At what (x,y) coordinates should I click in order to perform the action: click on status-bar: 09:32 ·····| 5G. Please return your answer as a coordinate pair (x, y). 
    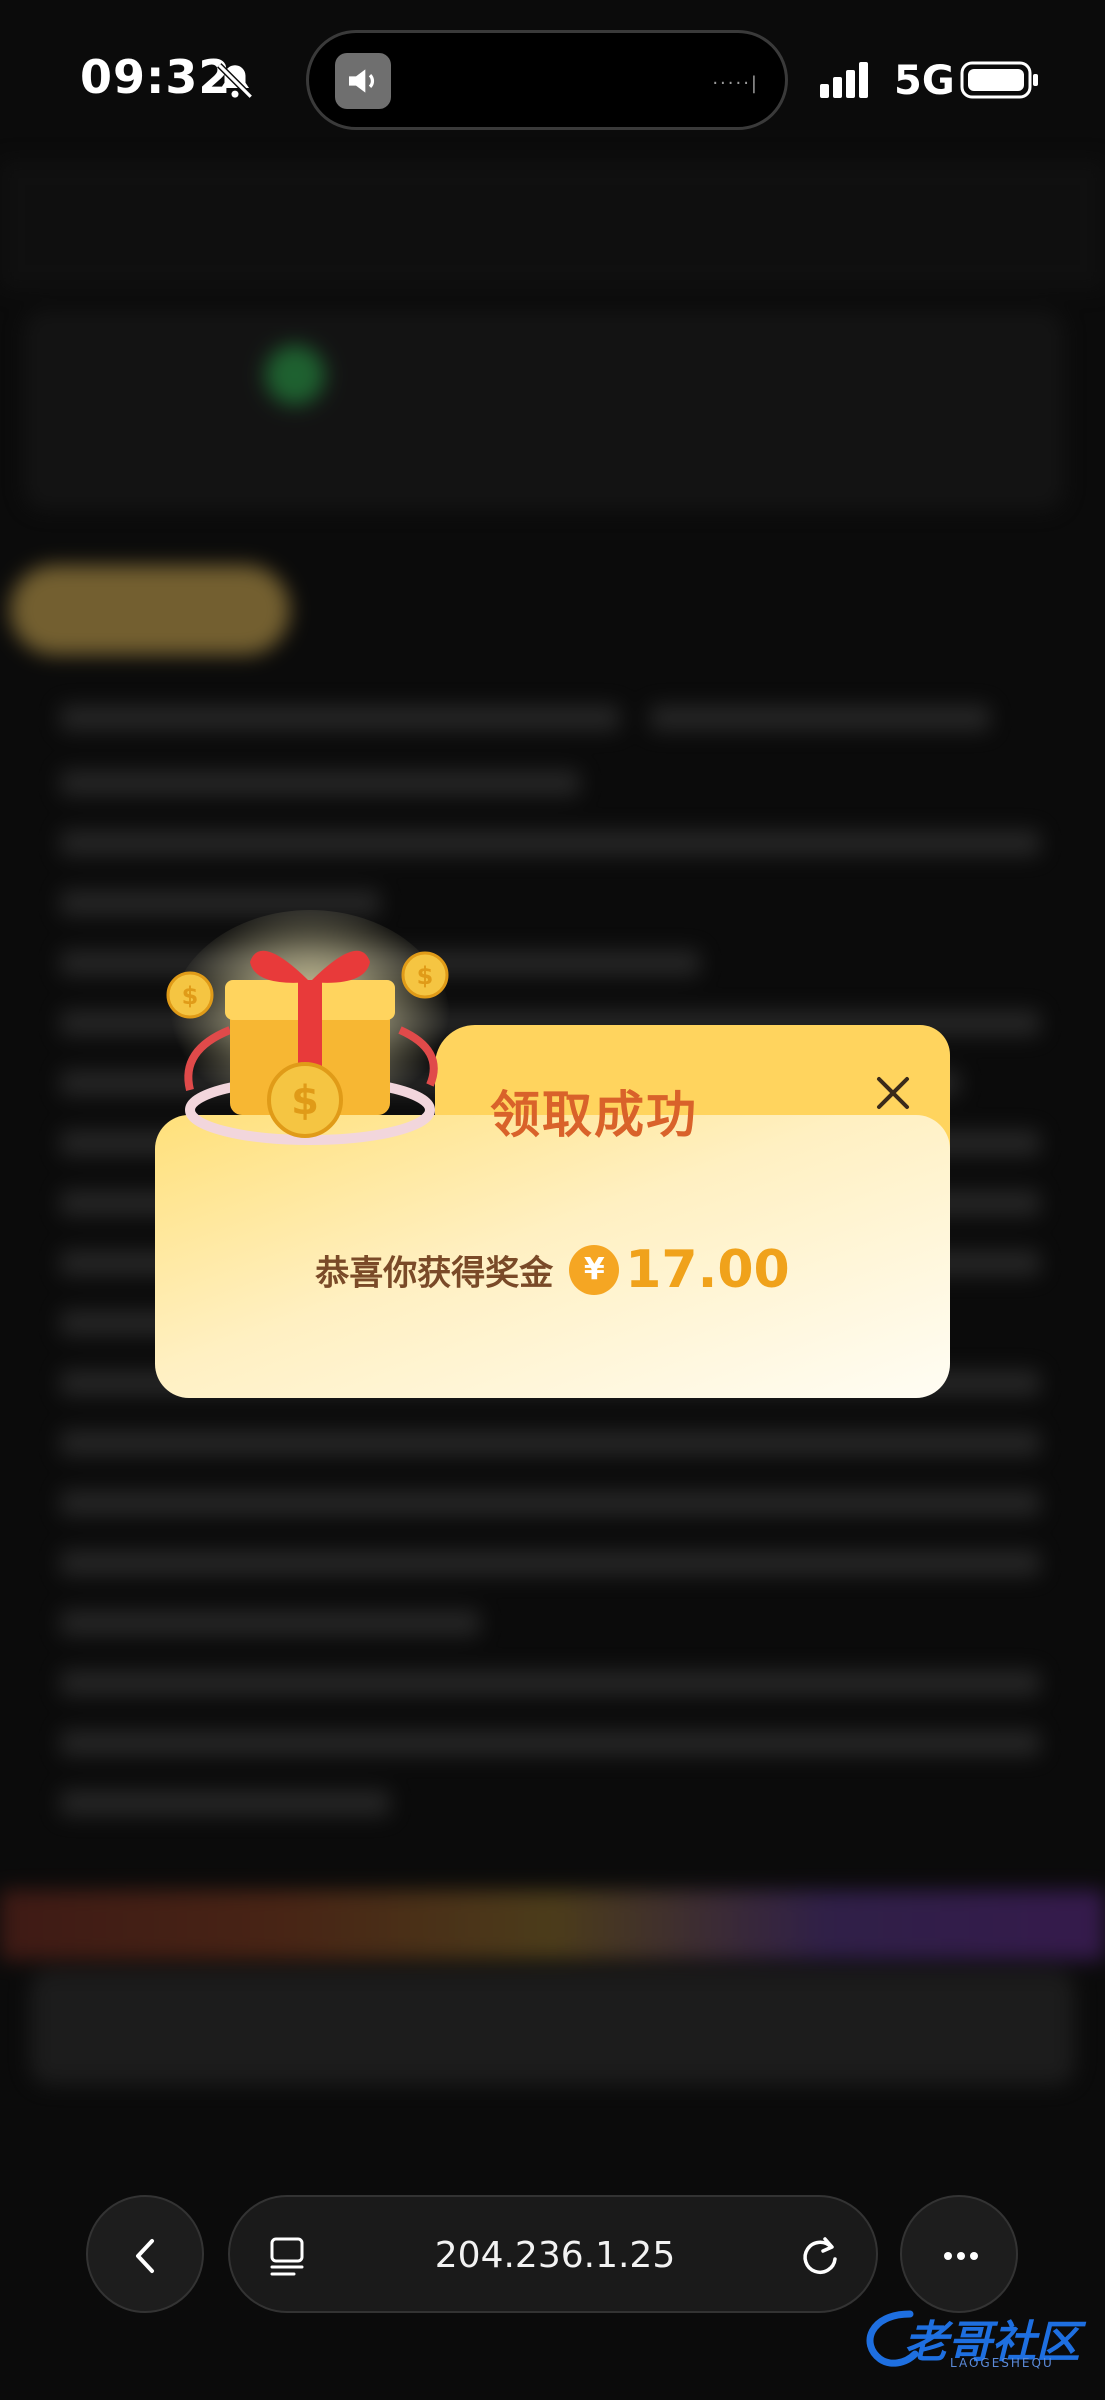
    Looking at the image, I should click on (552, 80).